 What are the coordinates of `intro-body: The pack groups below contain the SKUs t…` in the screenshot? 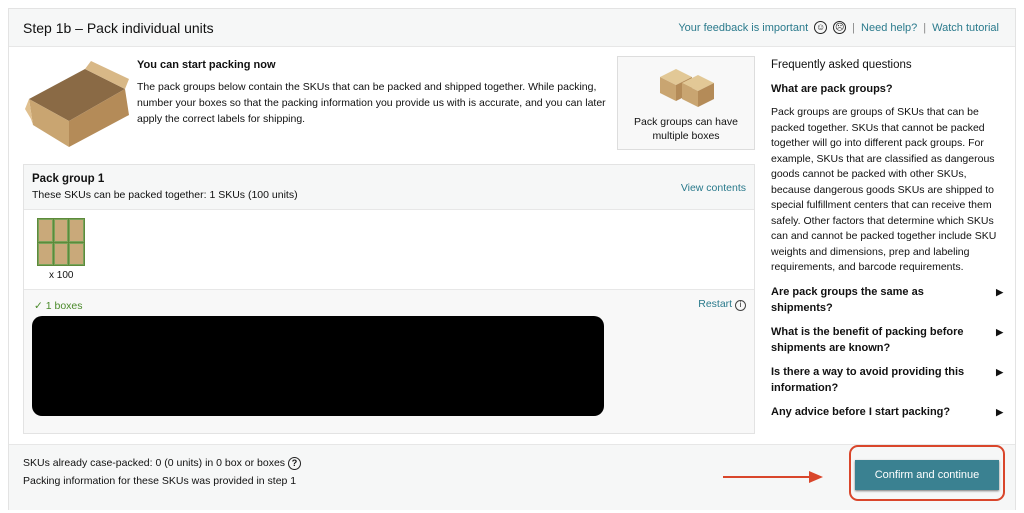 It's located at (371, 103).